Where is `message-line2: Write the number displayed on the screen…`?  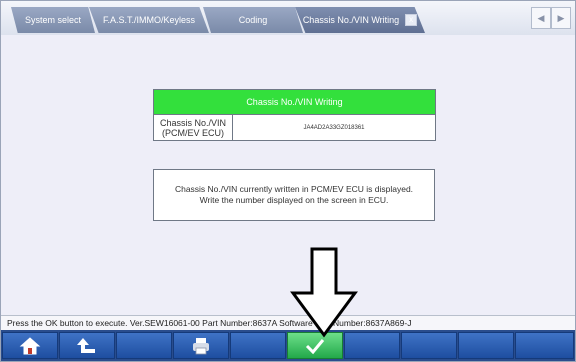
message-line2: Write the number displayed on the screen… is located at coordinates (294, 200).